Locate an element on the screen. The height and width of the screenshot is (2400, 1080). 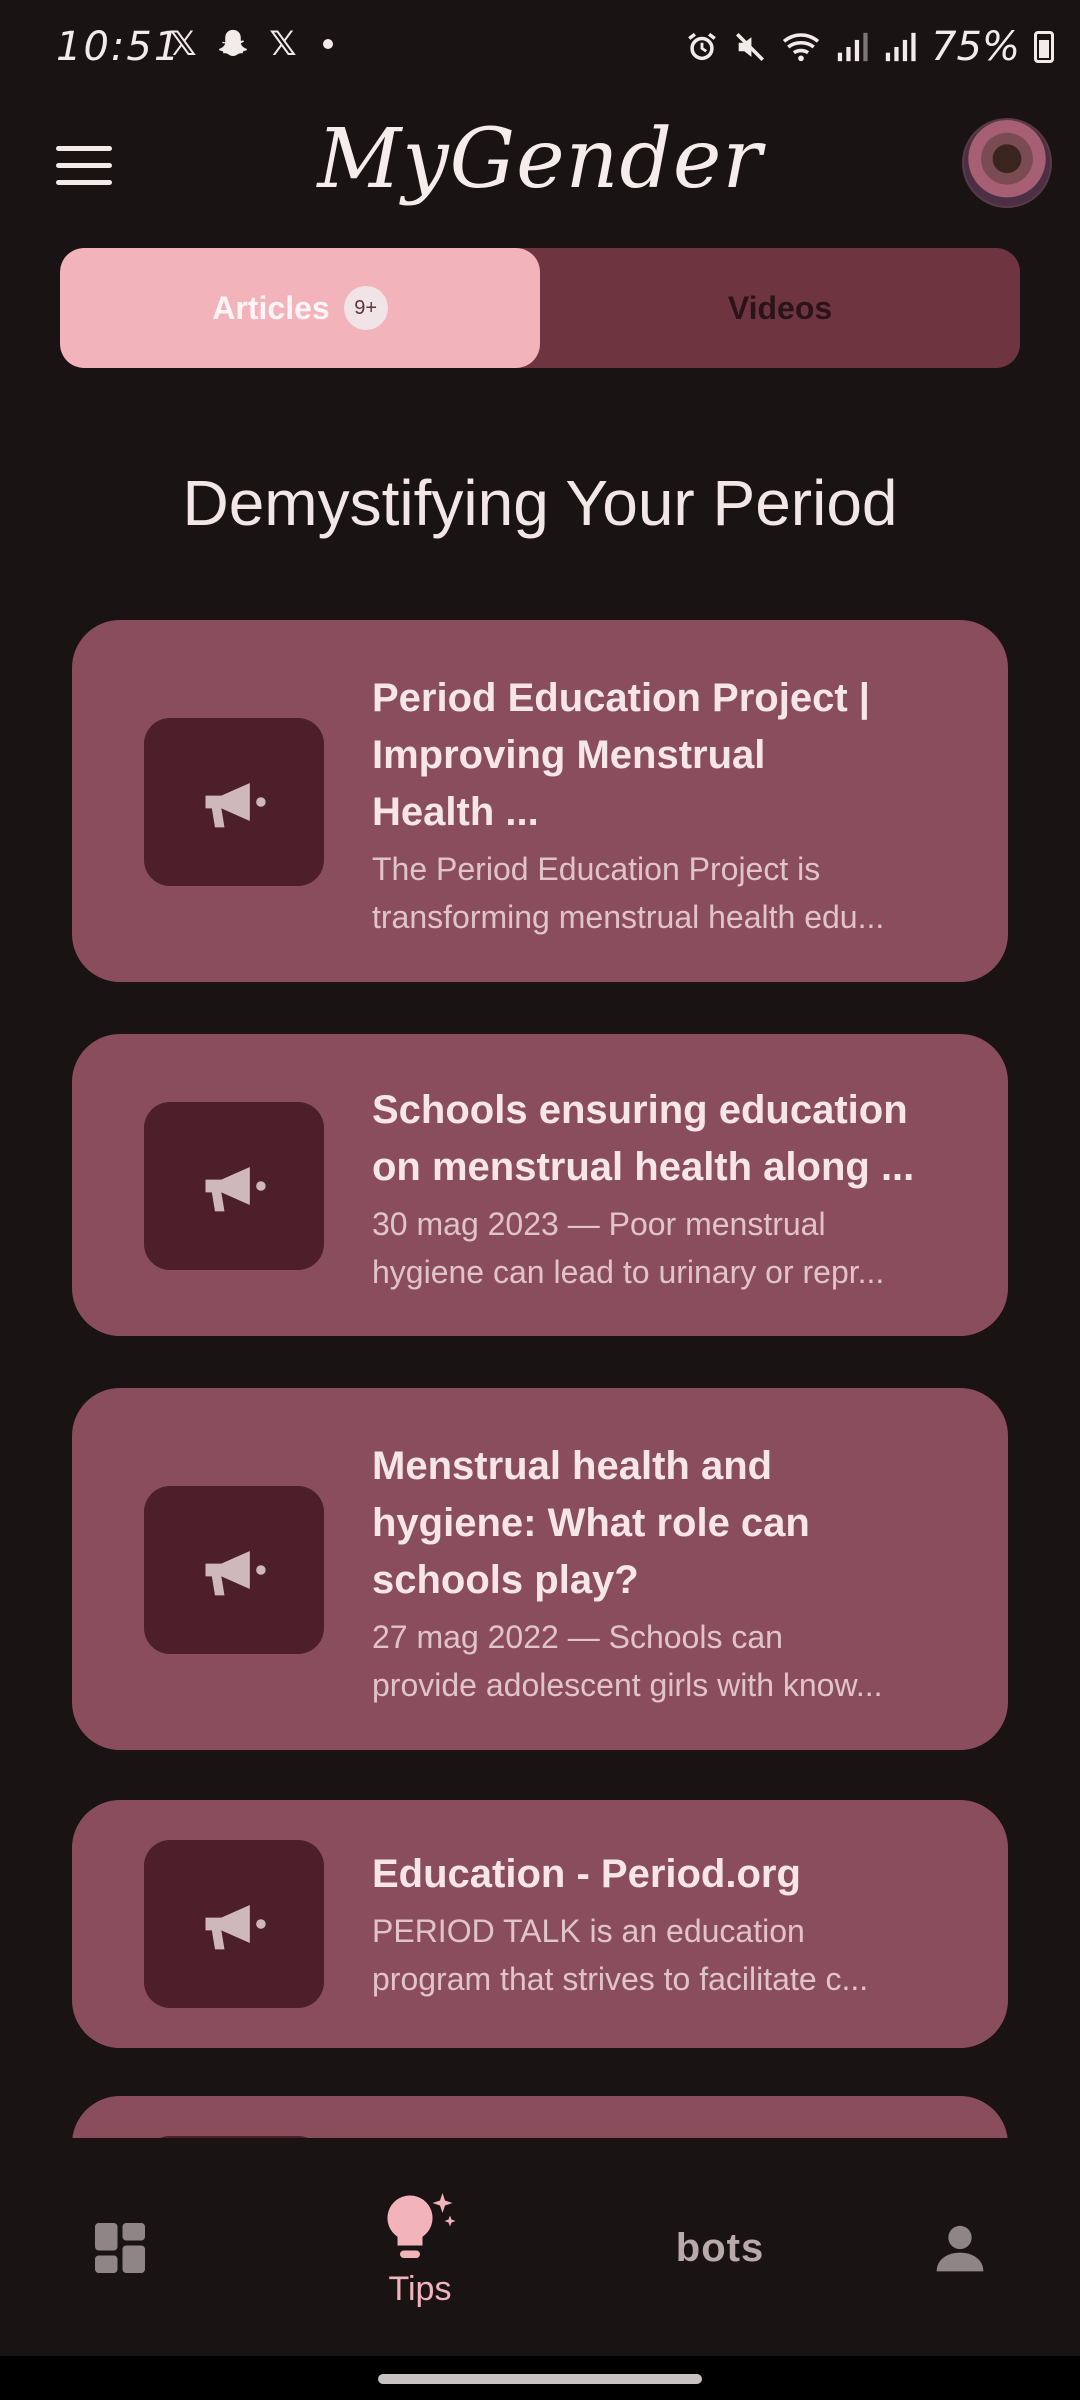
article-title: Education - Period.org is located at coordinates (586, 1874).